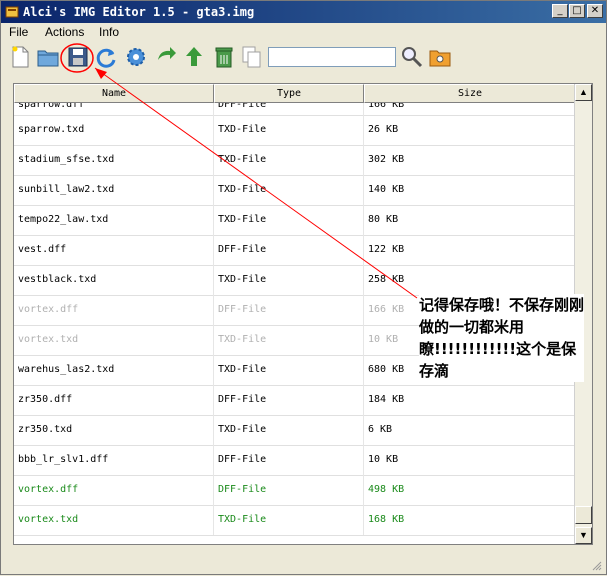 This screenshot has width=607, height=576. Describe the element at coordinates (78, 57) in the screenshot. I see `save-disk-icon` at that location.